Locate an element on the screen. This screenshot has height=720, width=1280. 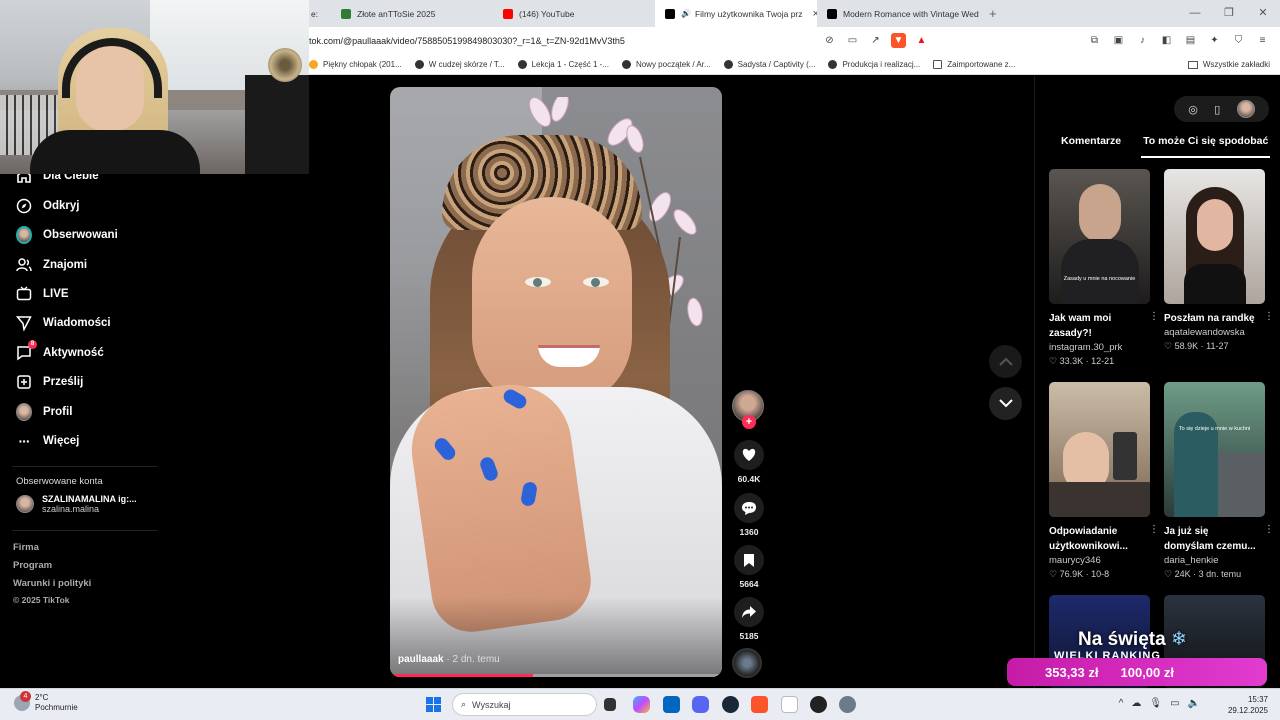
leo-ai-icon: ✦ is located at coordinates (1214, 40).